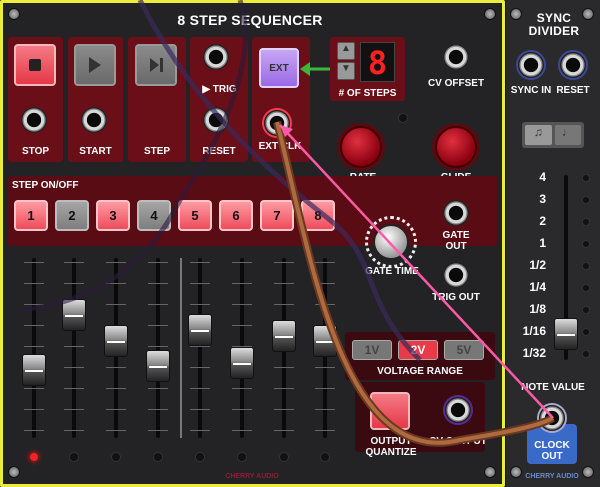 Image resolution: width=600 pixels, height=487 pixels. I want to click on green-arrowhead-icon, so click(305, 69).